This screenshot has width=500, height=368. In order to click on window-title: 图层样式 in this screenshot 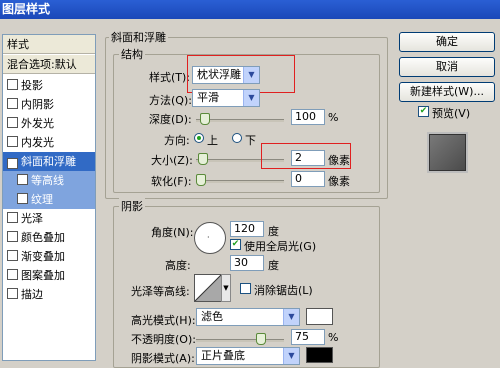, I will do `click(250, 9)`.